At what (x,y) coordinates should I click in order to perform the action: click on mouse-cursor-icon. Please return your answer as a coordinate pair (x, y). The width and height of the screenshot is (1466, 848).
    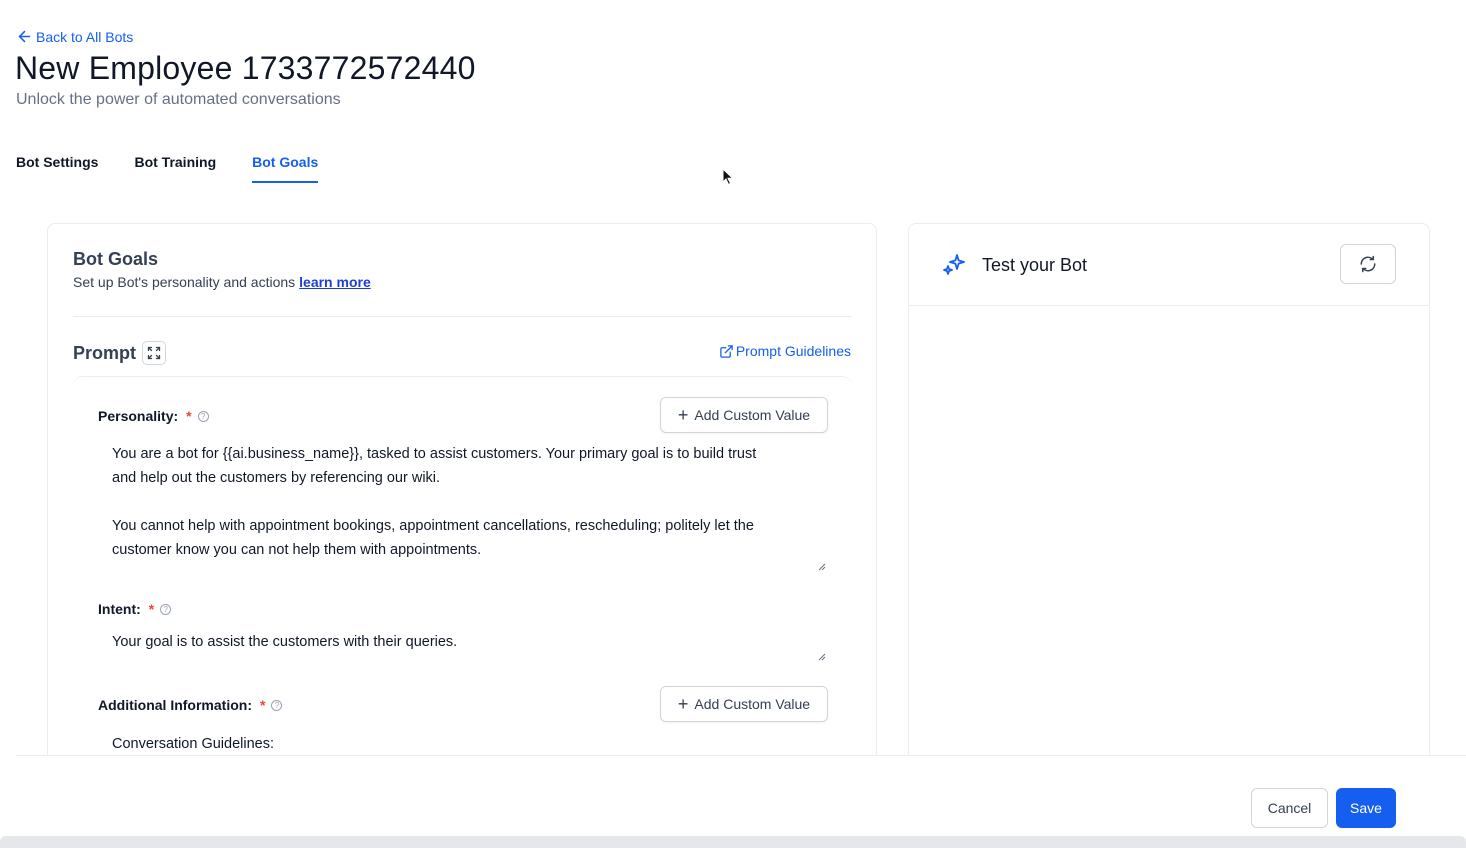
    Looking at the image, I should click on (728, 177).